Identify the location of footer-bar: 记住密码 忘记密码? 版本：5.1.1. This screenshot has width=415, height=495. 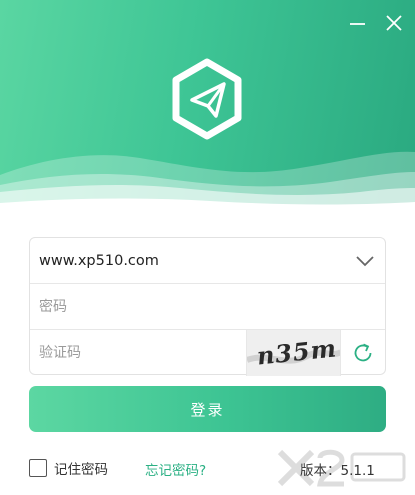
(207, 470).